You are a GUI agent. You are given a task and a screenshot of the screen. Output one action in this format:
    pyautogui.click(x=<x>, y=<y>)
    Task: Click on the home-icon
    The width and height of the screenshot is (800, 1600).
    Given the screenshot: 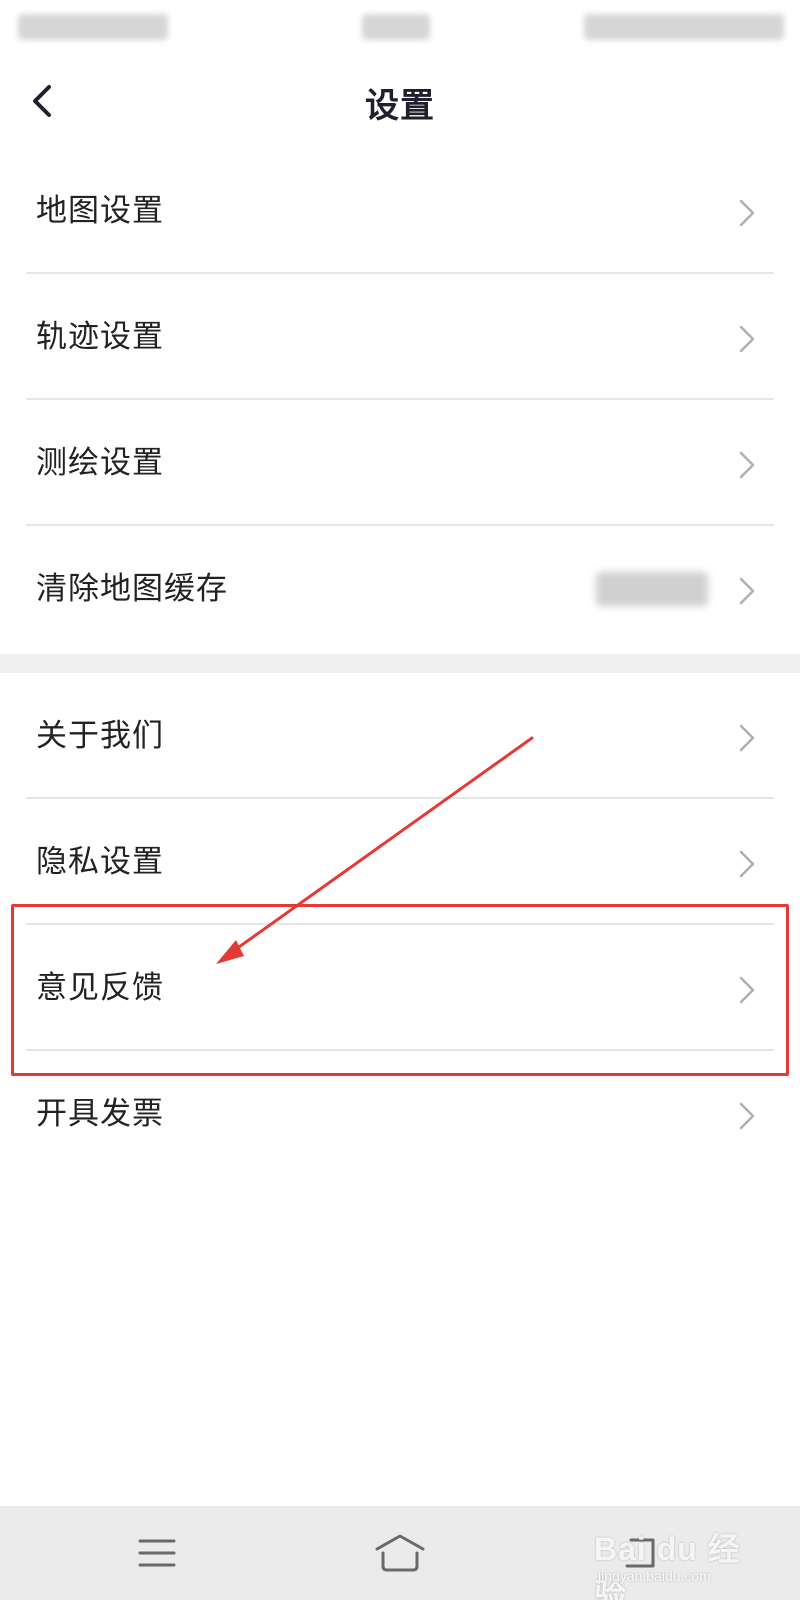 What is the action you would take?
    pyautogui.click(x=400, y=1553)
    